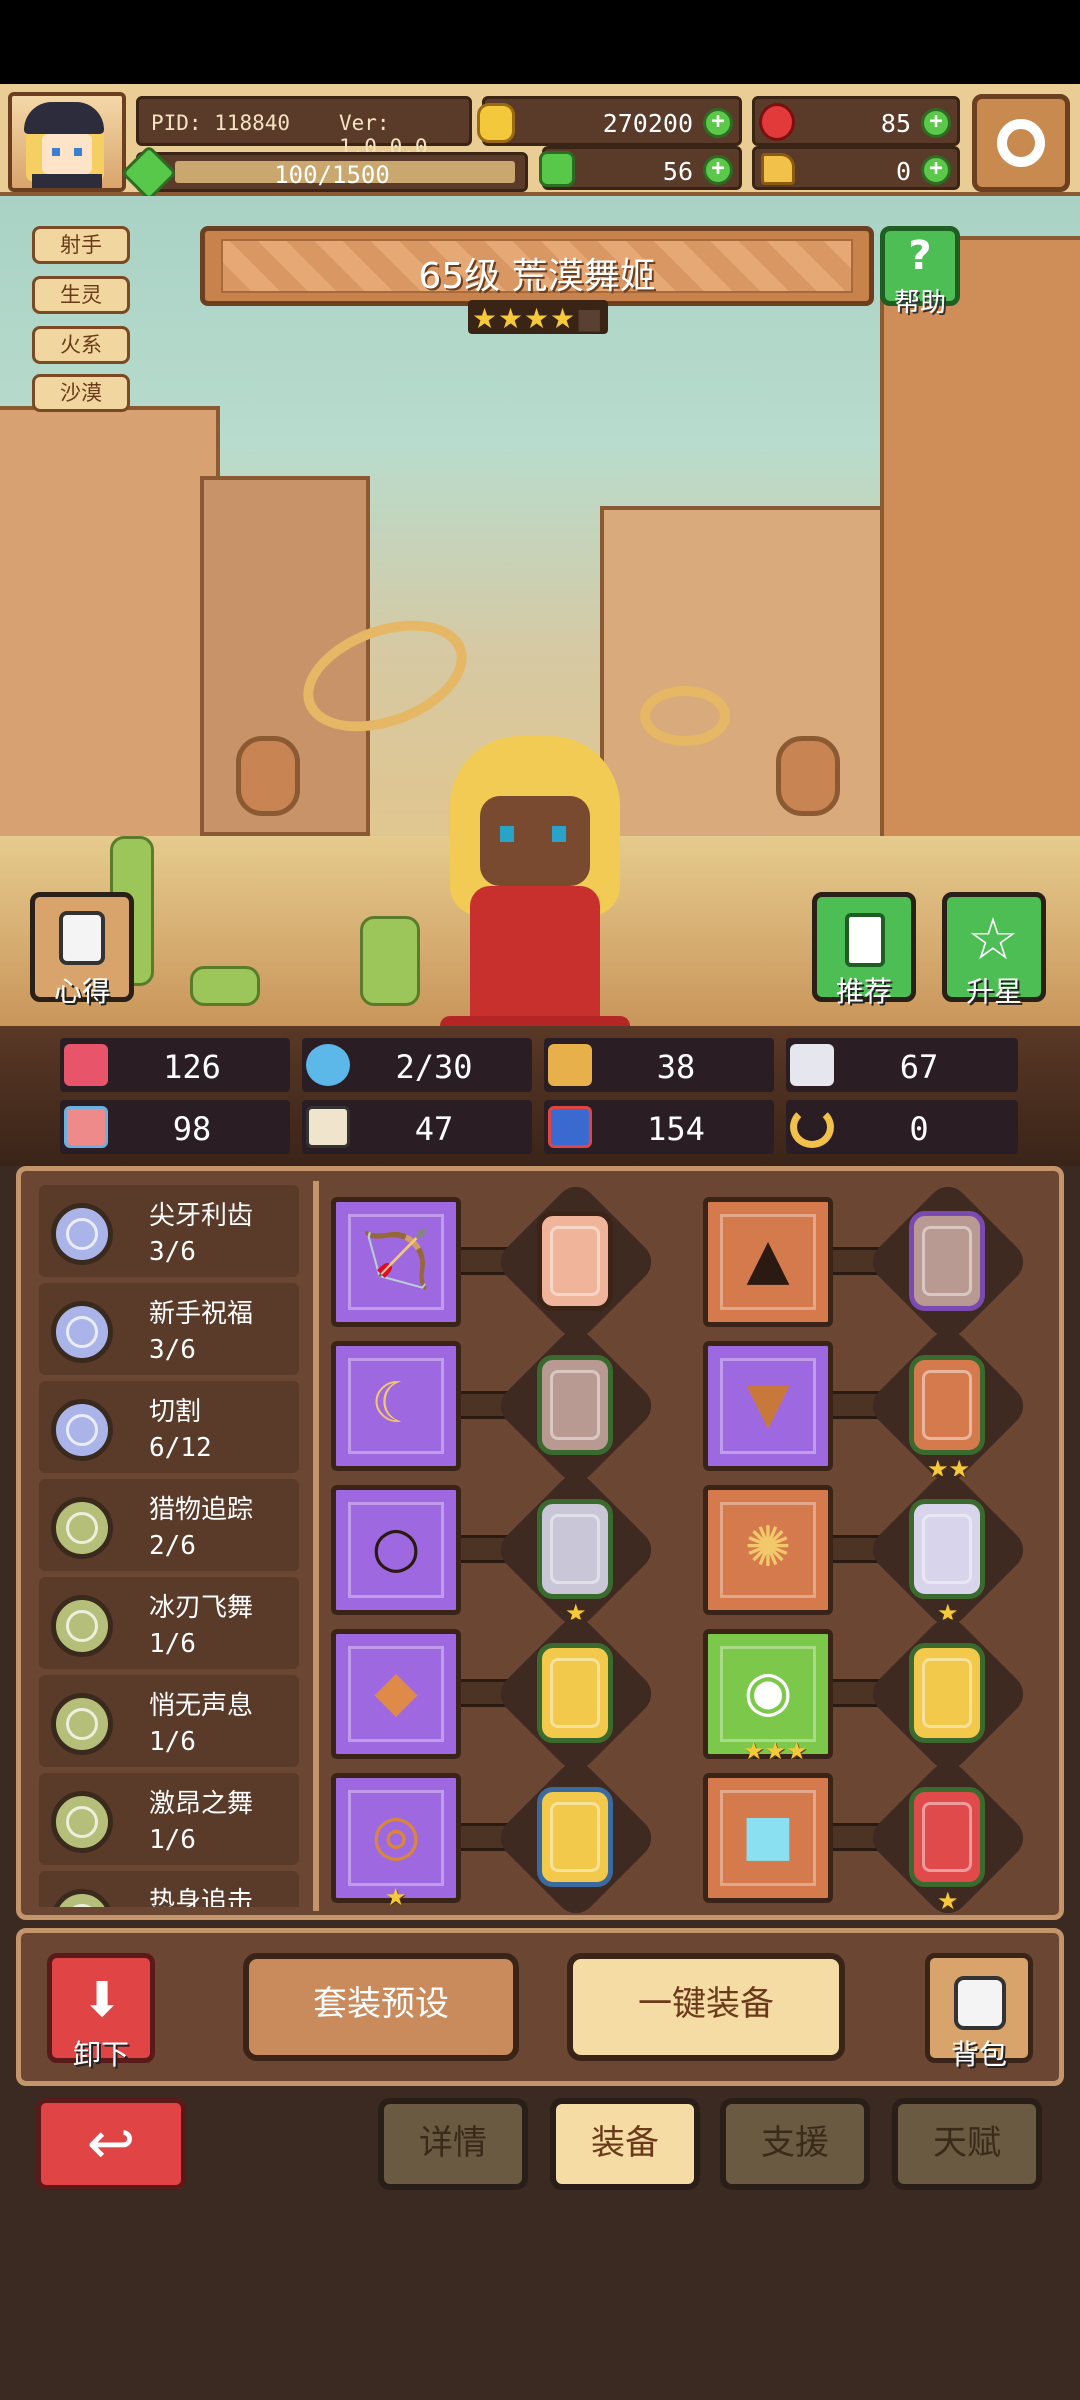 Image resolution: width=1080 pixels, height=2400 pixels. I want to click on stat-speed: 67, so click(902, 1065).